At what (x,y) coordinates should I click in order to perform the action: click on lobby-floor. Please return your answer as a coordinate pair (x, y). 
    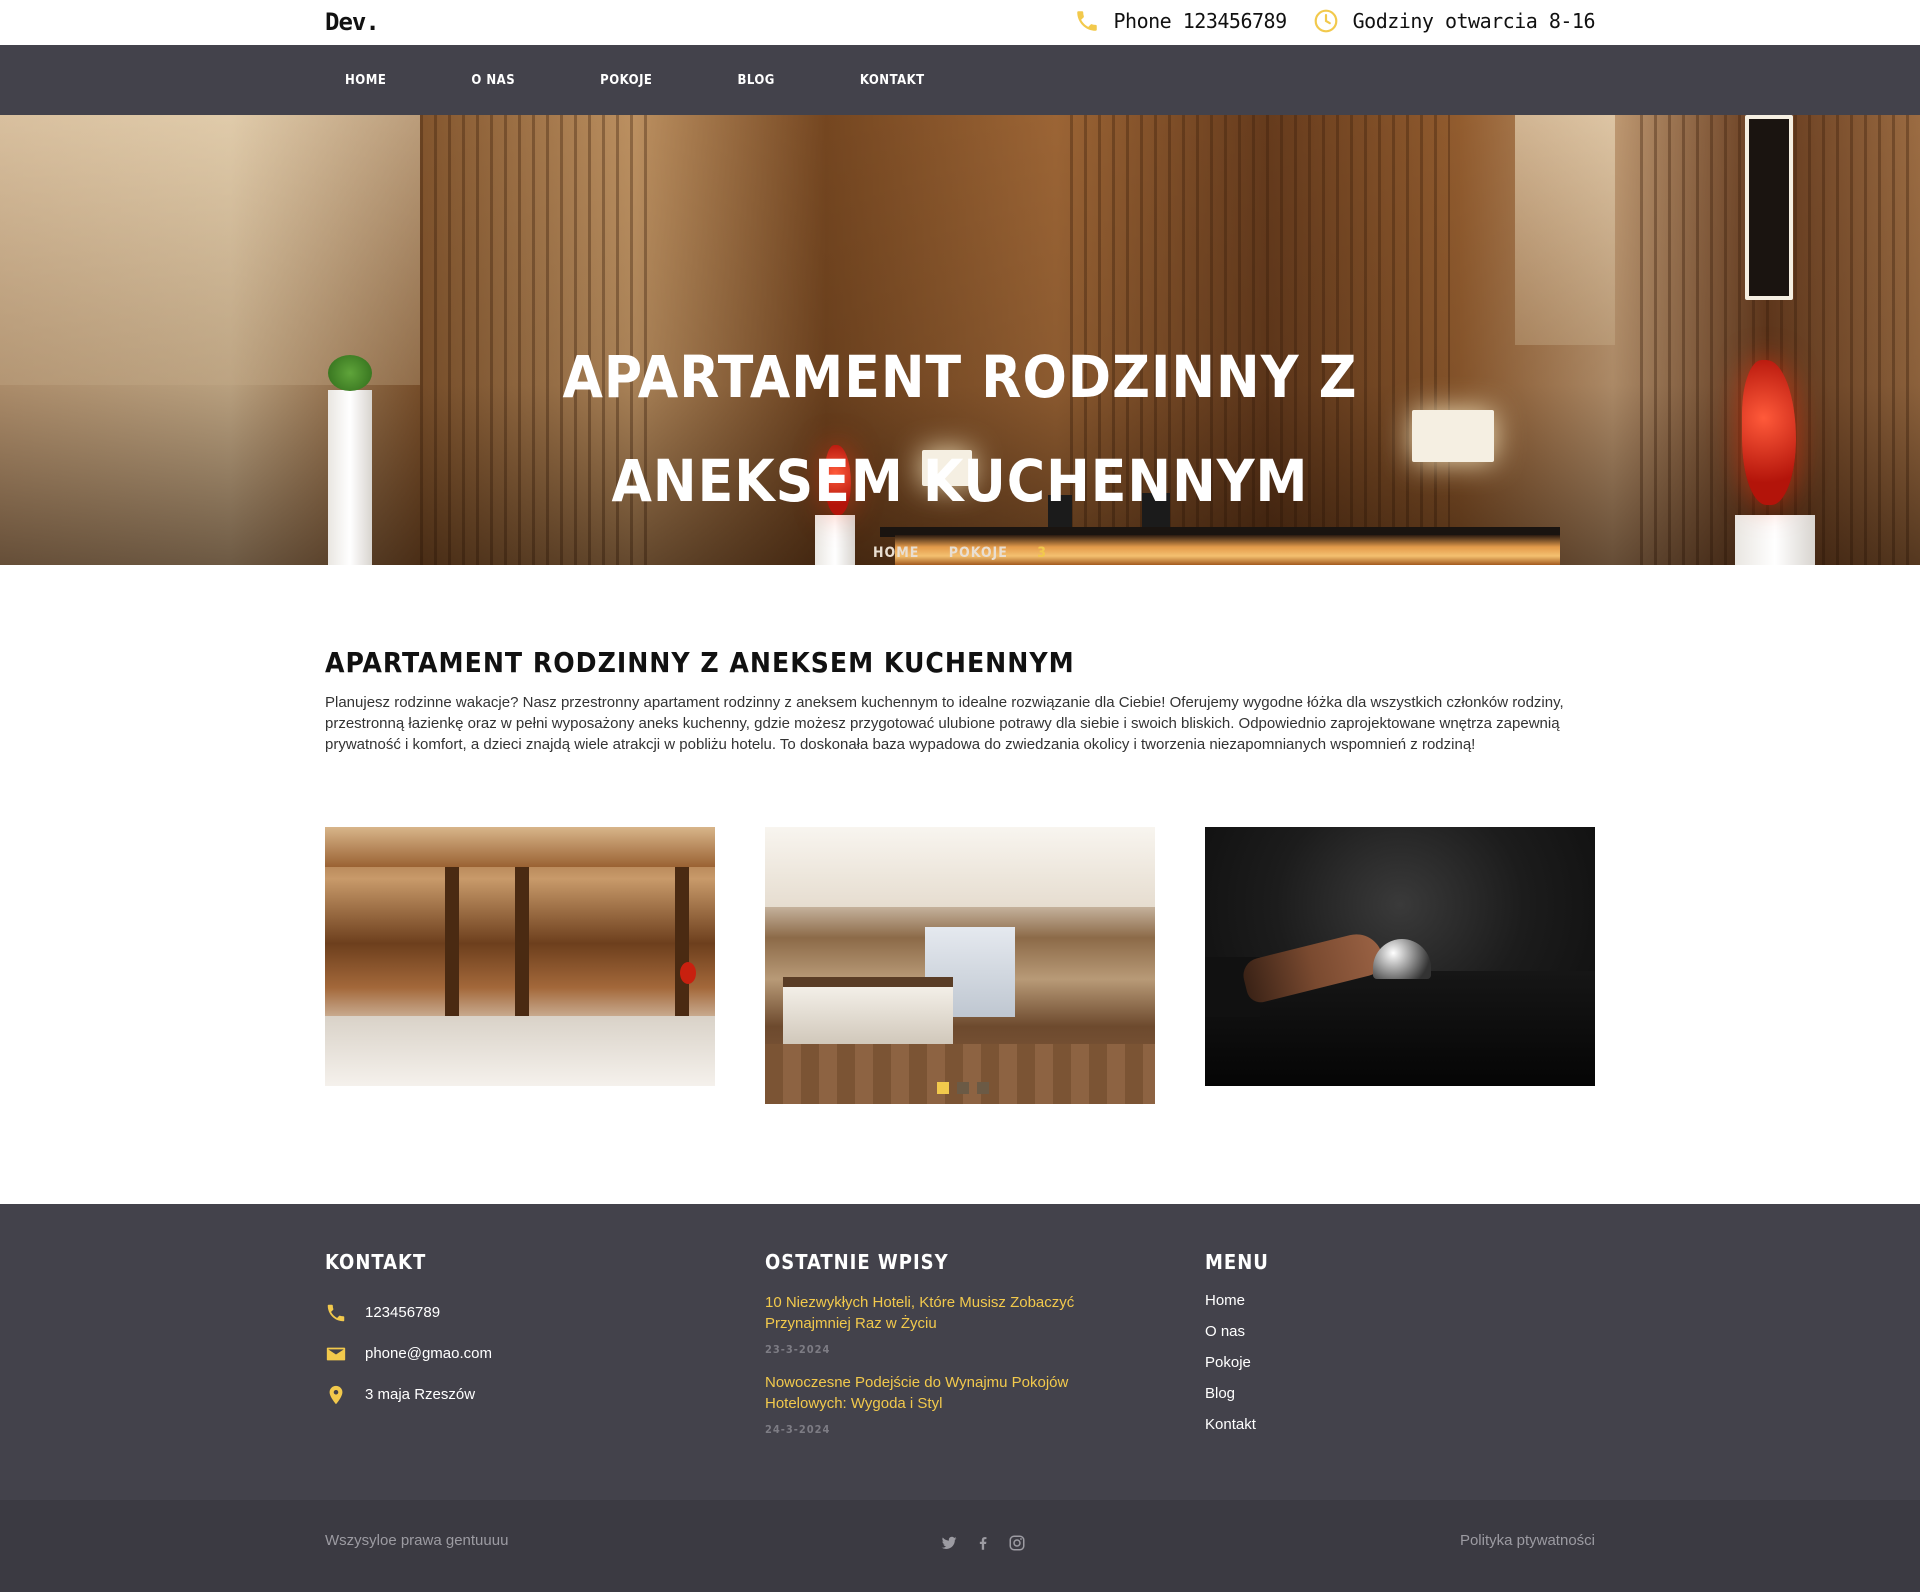
    Looking at the image, I should click on (520, 1051).